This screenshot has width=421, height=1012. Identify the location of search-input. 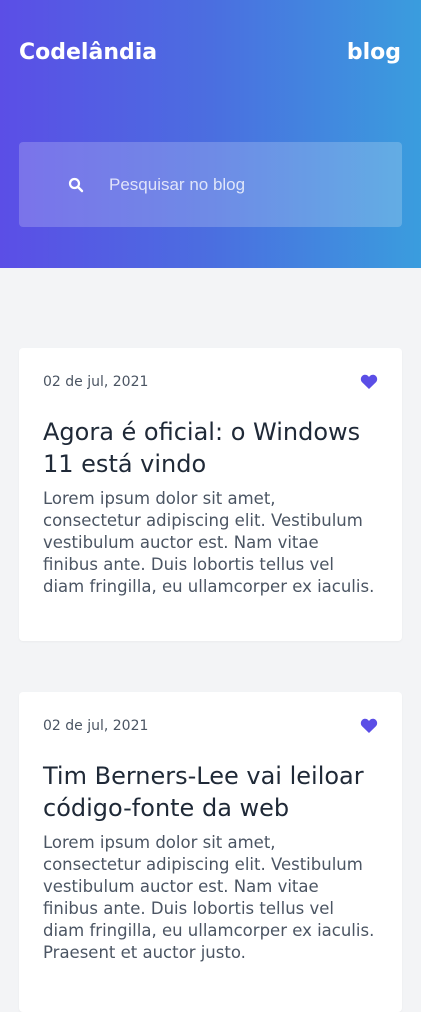
(249, 184).